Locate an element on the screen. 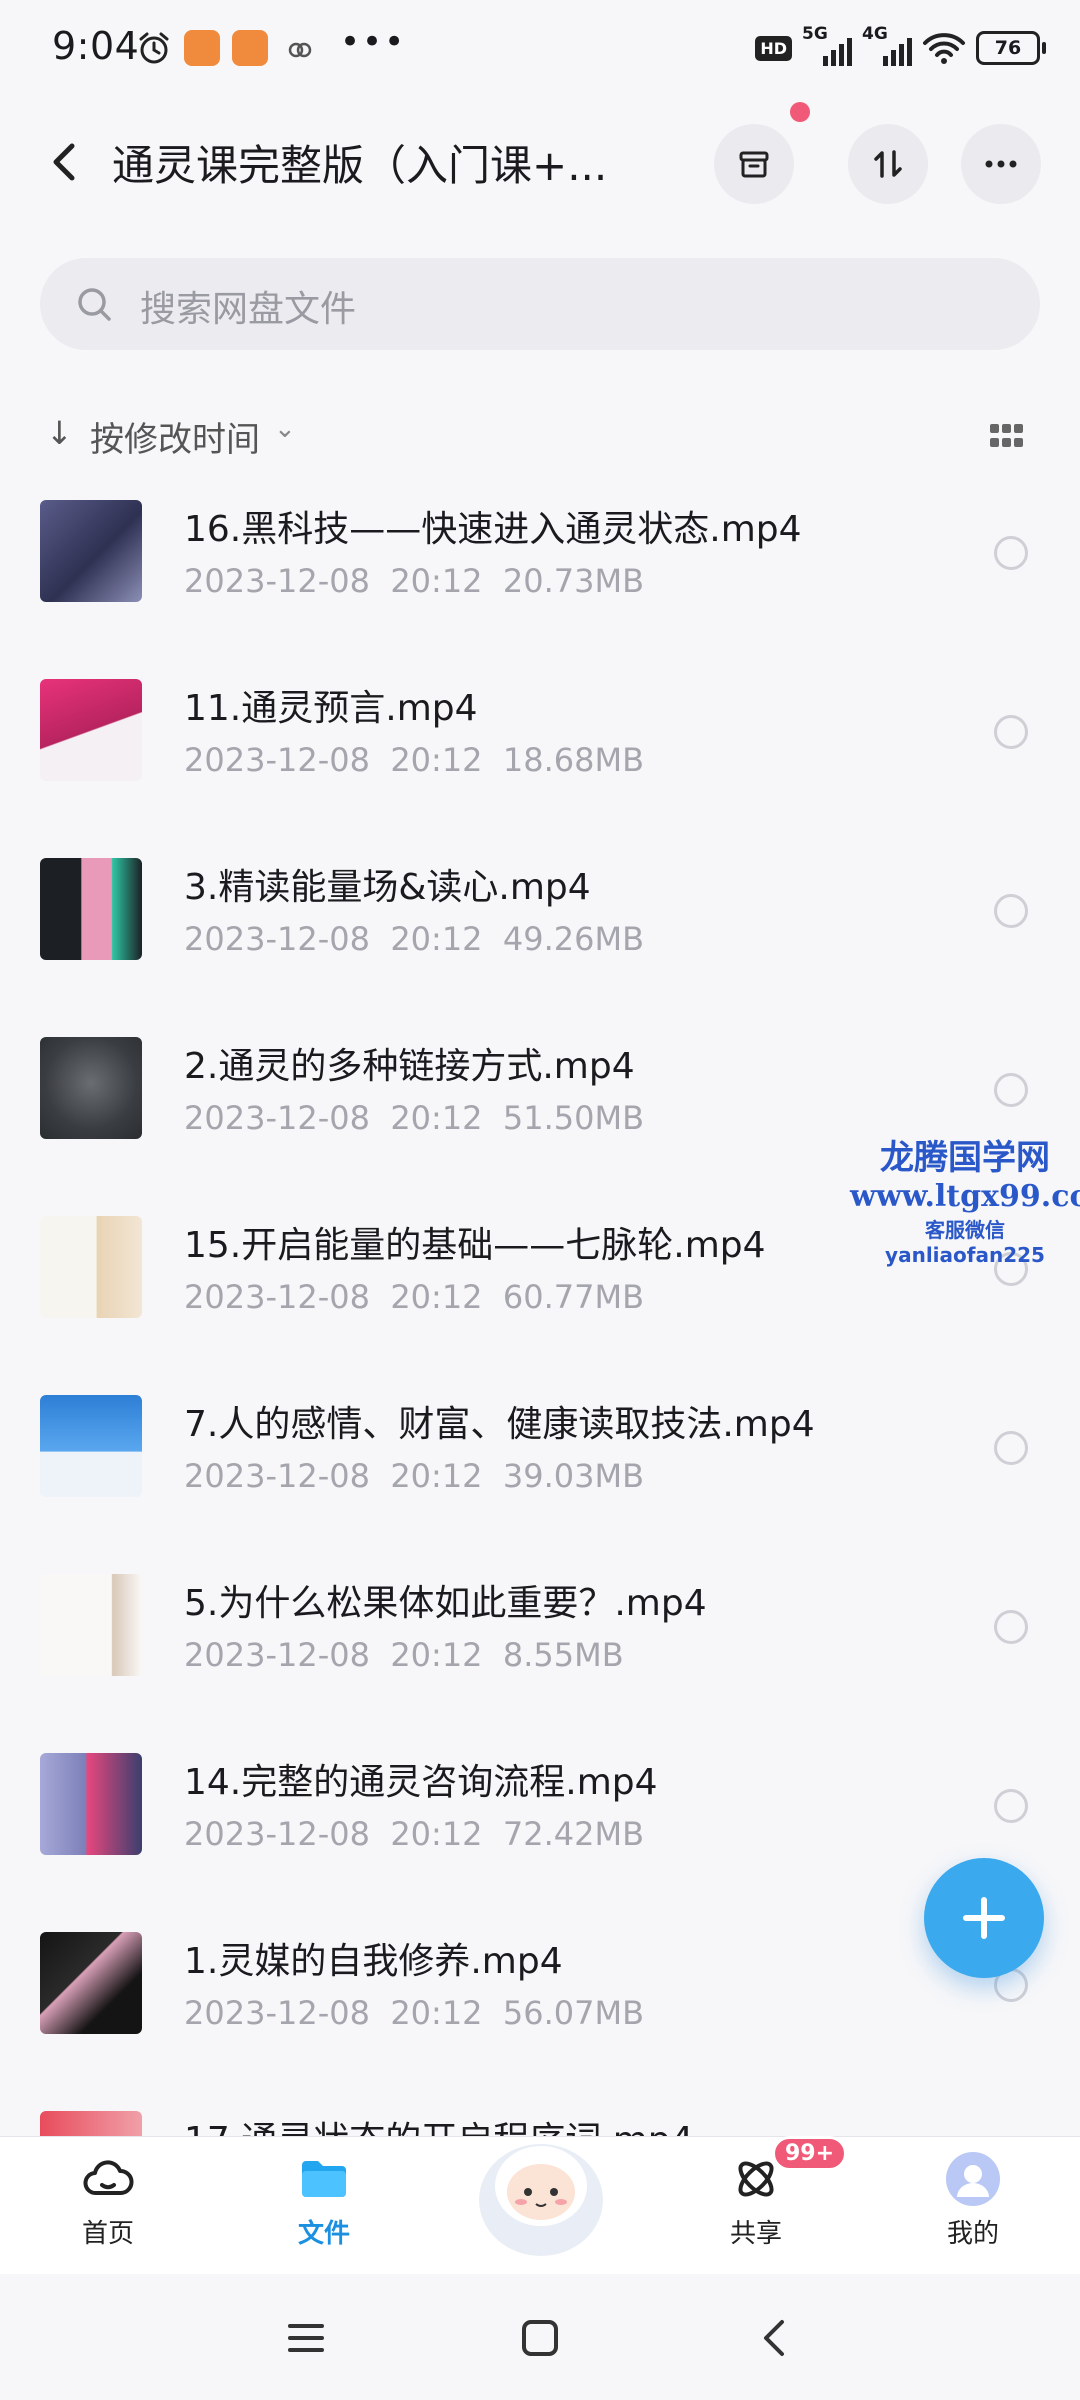  notification-app-icon is located at coordinates (202, 48).